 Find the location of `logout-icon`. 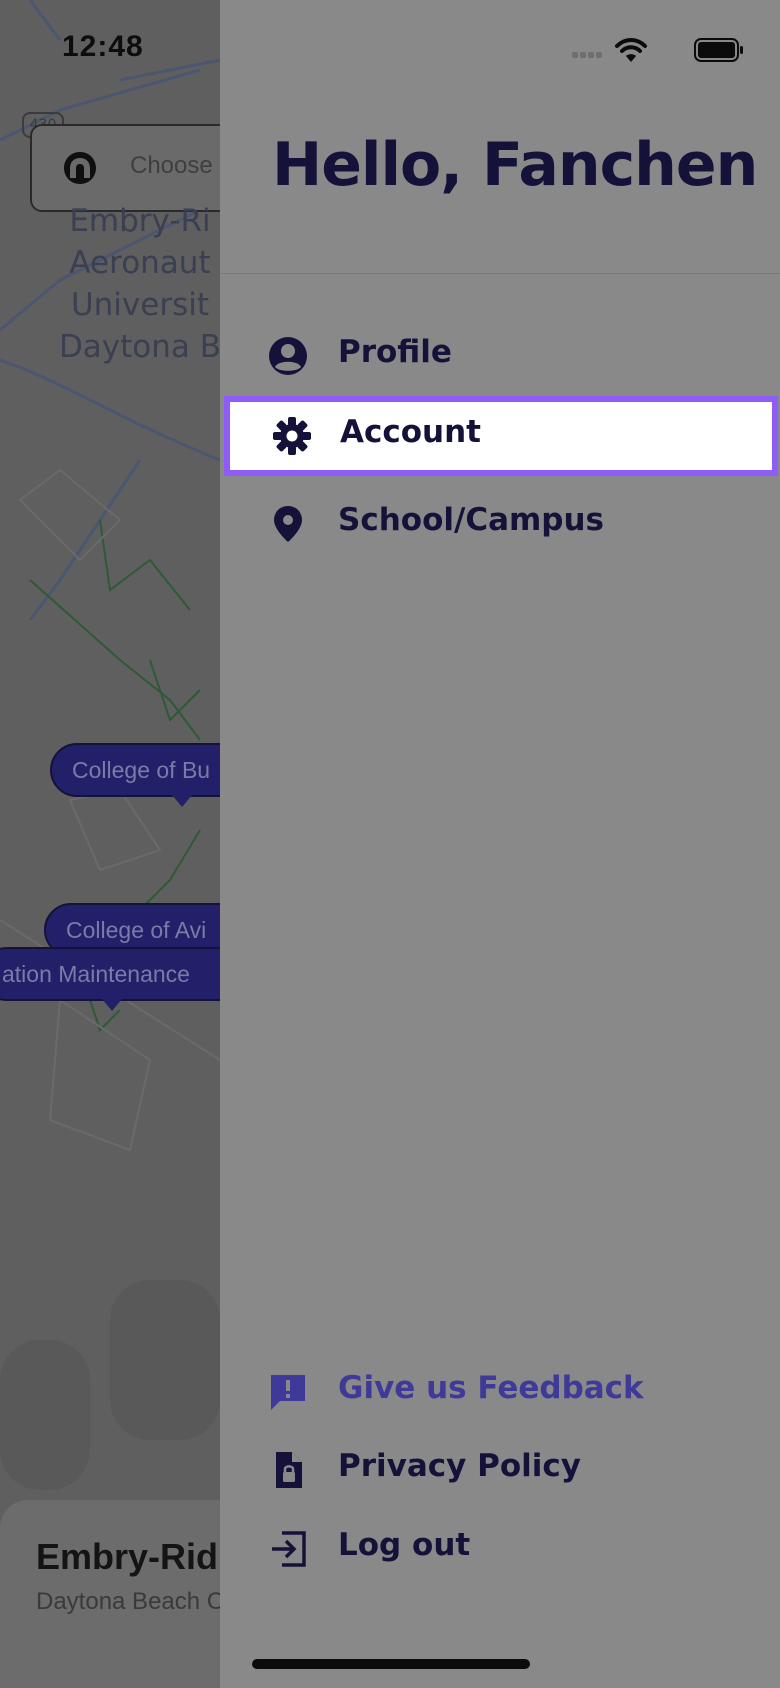

logout-icon is located at coordinates (289, 1549).